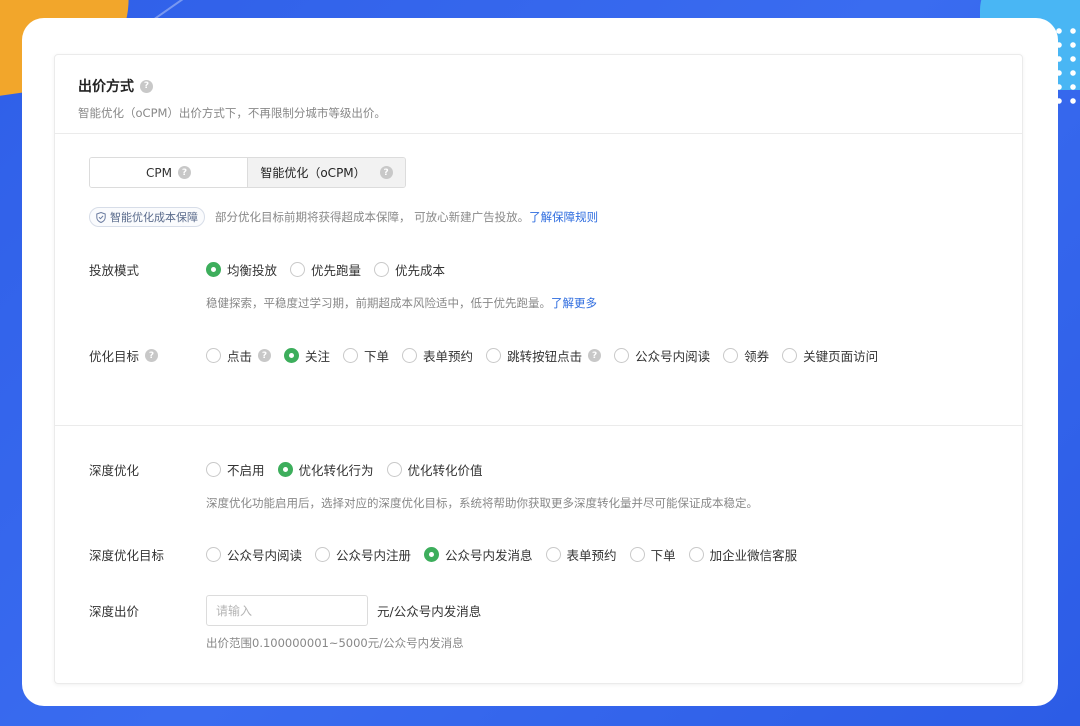 Image resolution: width=1080 pixels, height=726 pixels. What do you see at coordinates (434, 469) in the screenshot?
I see `radio-option: 优化转化价值` at bounding box center [434, 469].